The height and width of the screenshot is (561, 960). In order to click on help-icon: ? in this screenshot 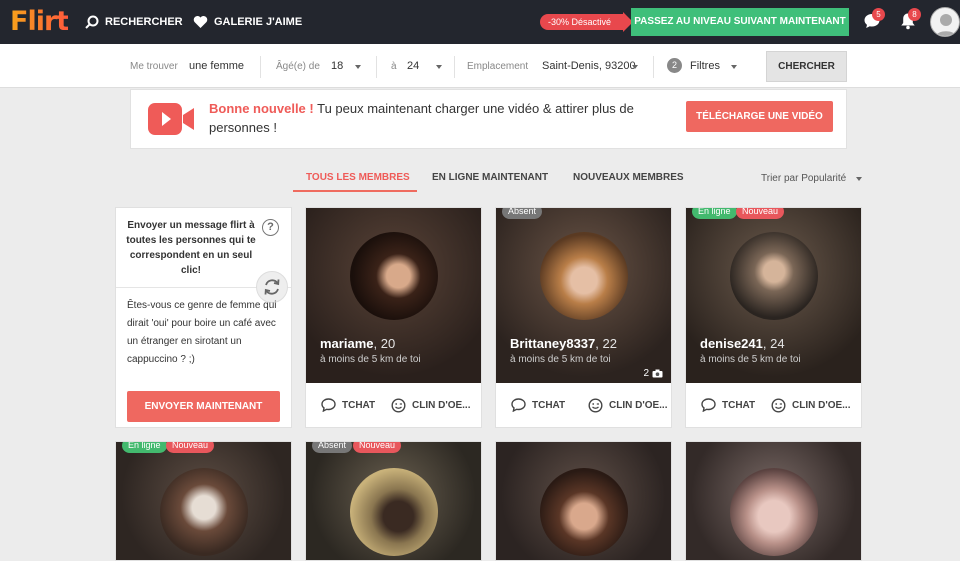, I will do `click(270, 227)`.